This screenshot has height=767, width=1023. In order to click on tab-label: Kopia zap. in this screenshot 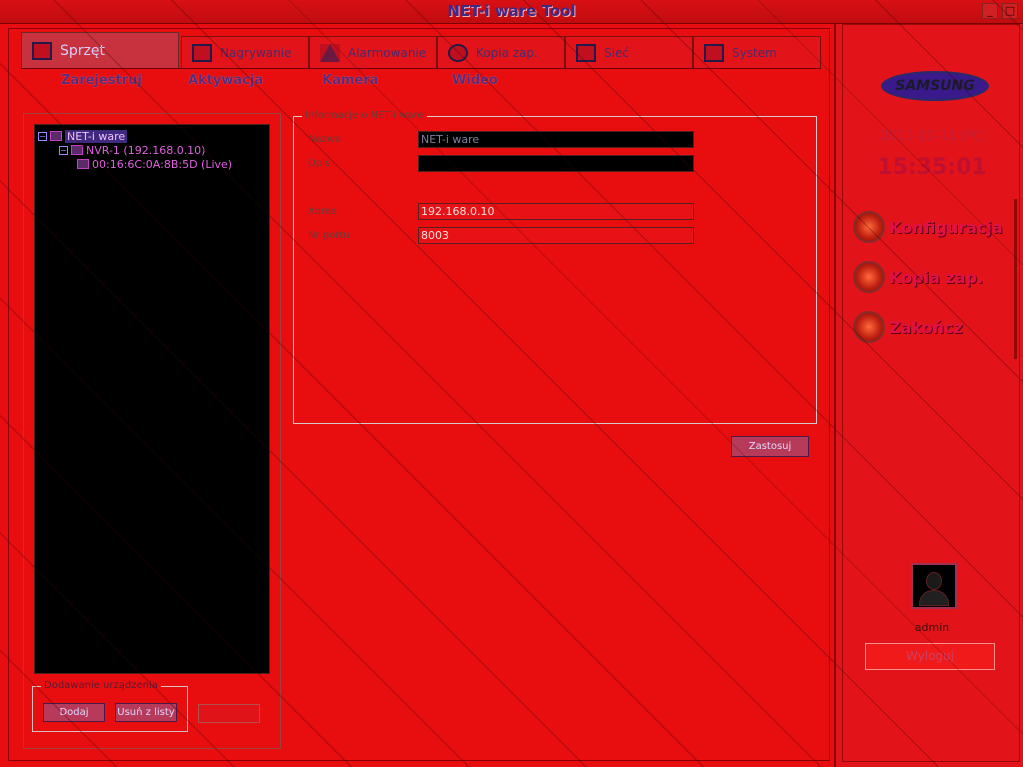, I will do `click(507, 52)`.